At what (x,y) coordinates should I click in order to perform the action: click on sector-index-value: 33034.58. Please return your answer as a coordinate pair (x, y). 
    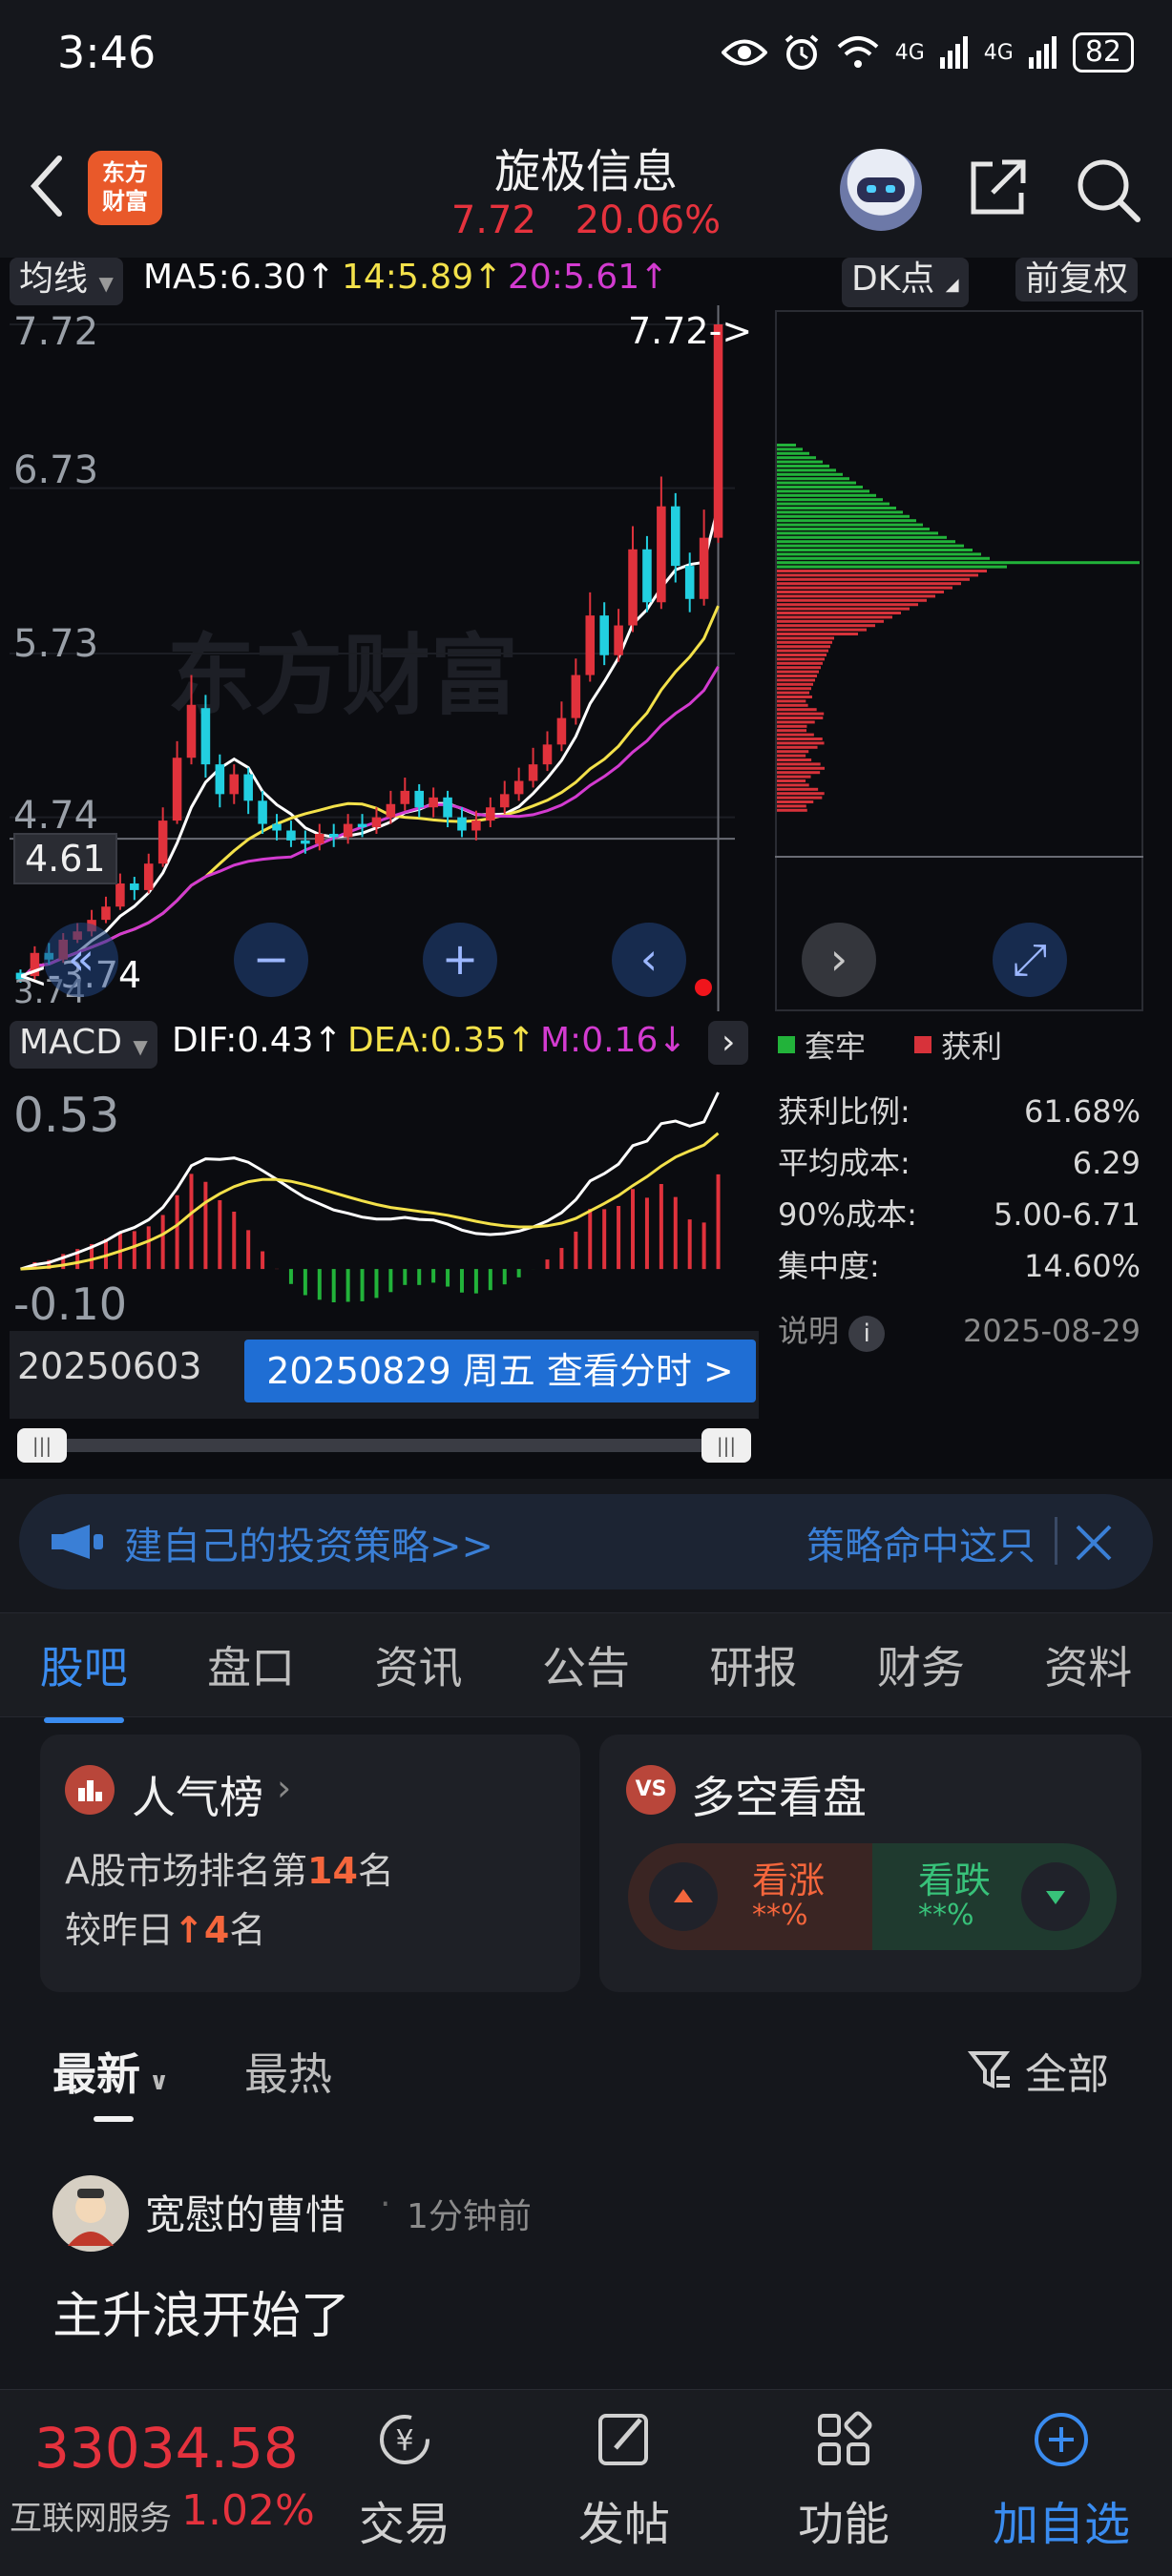
    Looking at the image, I should click on (166, 2448).